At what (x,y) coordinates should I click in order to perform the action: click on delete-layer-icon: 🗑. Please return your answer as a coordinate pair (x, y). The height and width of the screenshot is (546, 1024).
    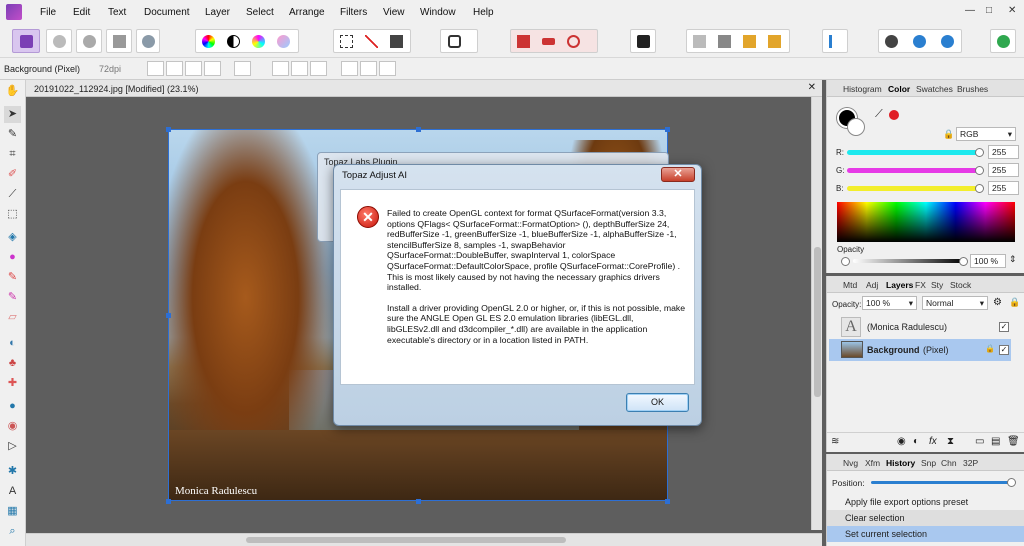
    Looking at the image, I should click on (1013, 441).